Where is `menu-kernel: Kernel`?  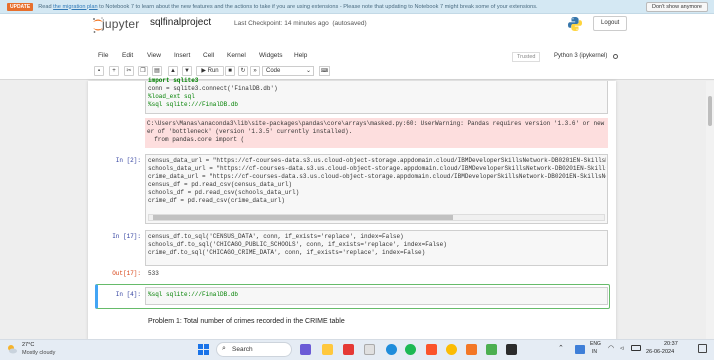 menu-kernel: Kernel is located at coordinates (236, 55).